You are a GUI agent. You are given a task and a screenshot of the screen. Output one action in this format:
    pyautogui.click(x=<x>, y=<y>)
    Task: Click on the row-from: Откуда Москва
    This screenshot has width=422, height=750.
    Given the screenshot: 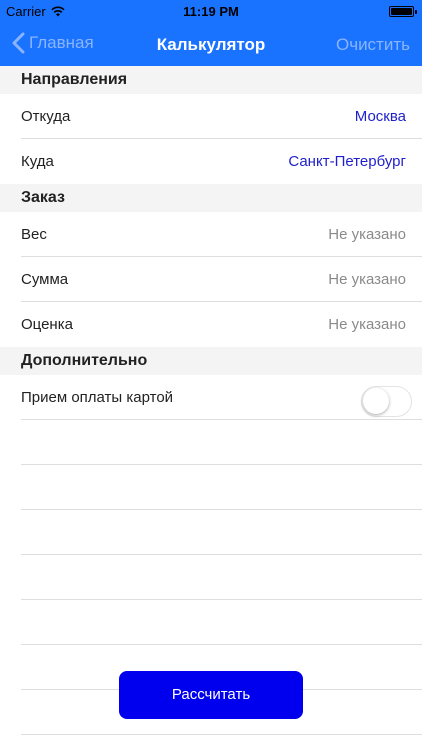 What is the action you would take?
    pyautogui.click(x=211, y=116)
    